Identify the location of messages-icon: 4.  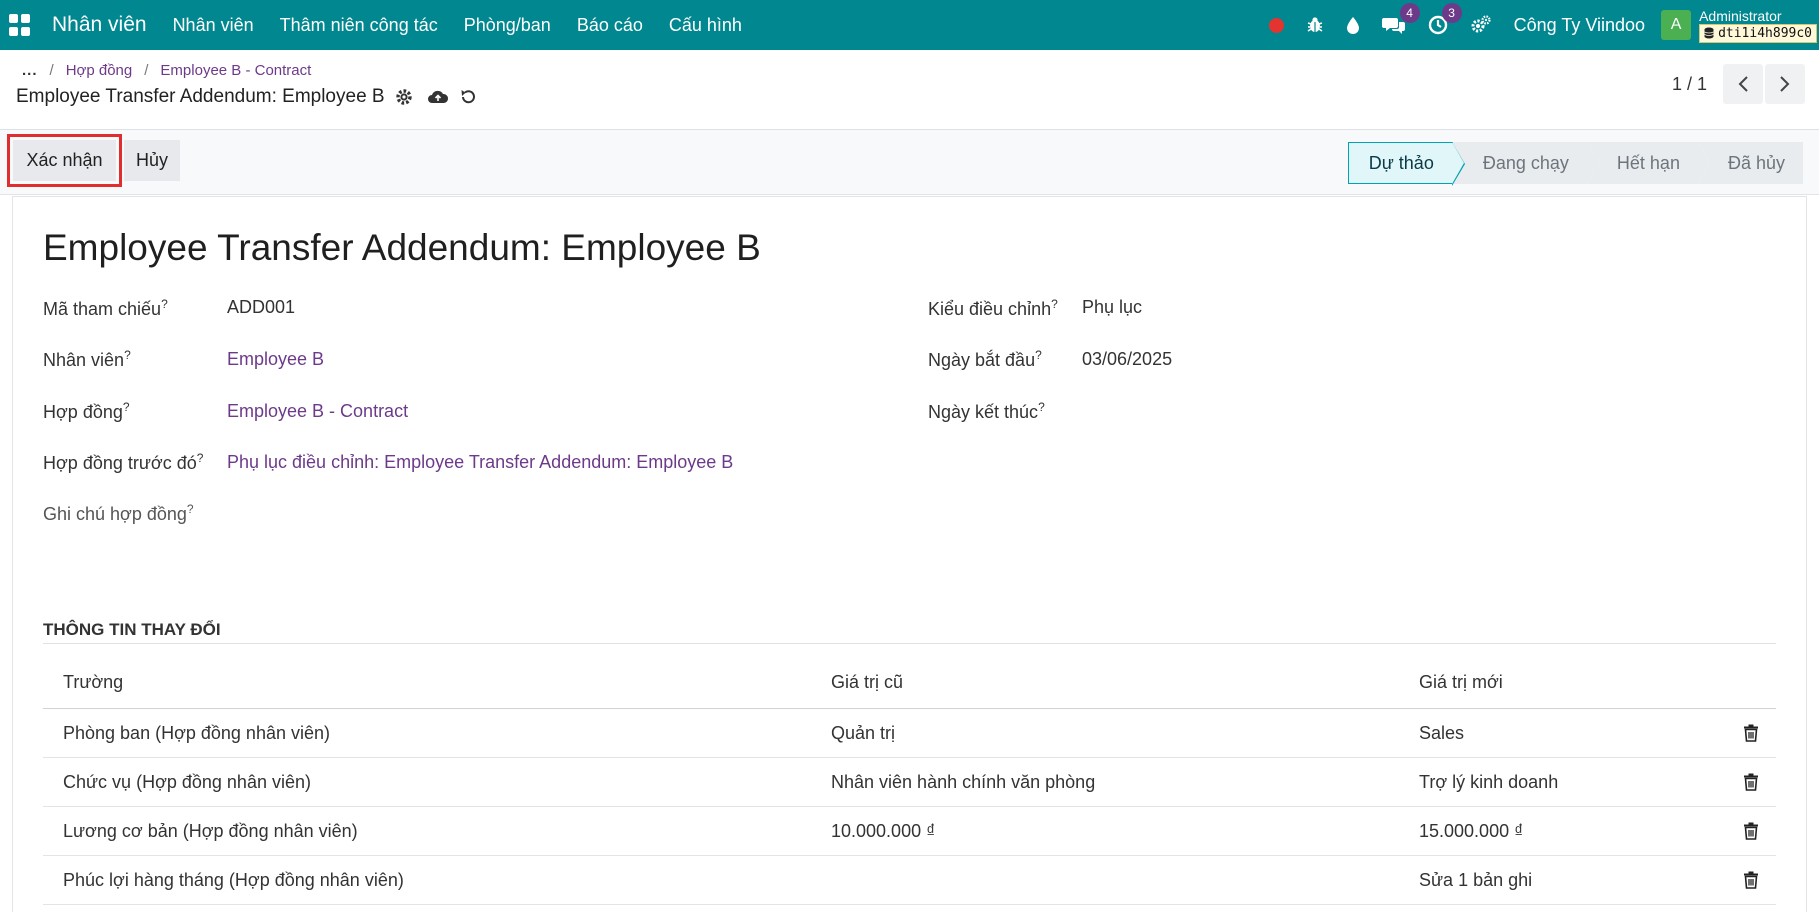
(1400, 19).